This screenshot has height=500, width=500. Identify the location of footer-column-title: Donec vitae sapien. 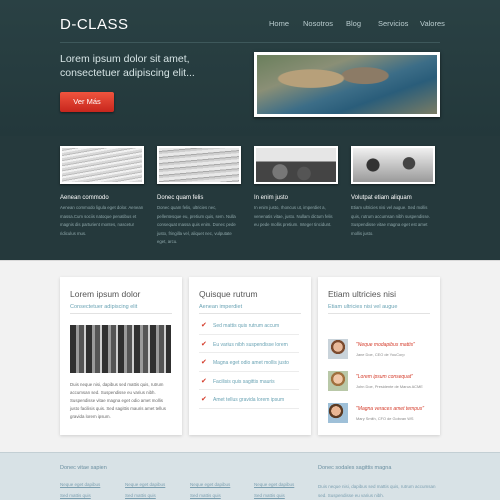
(83, 468).